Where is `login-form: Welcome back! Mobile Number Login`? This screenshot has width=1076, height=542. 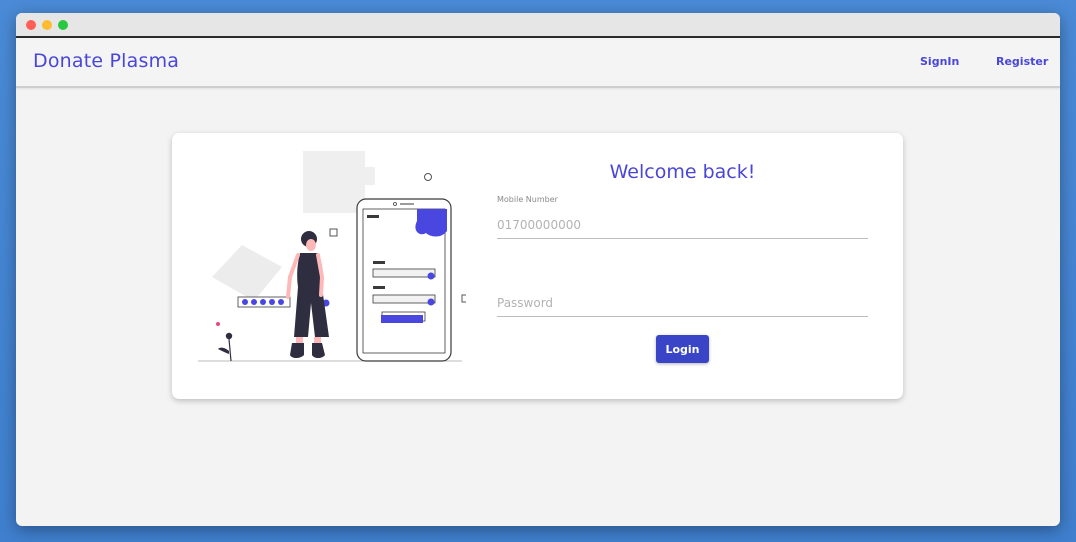 login-form: Welcome back! Mobile Number Login is located at coordinates (682, 262).